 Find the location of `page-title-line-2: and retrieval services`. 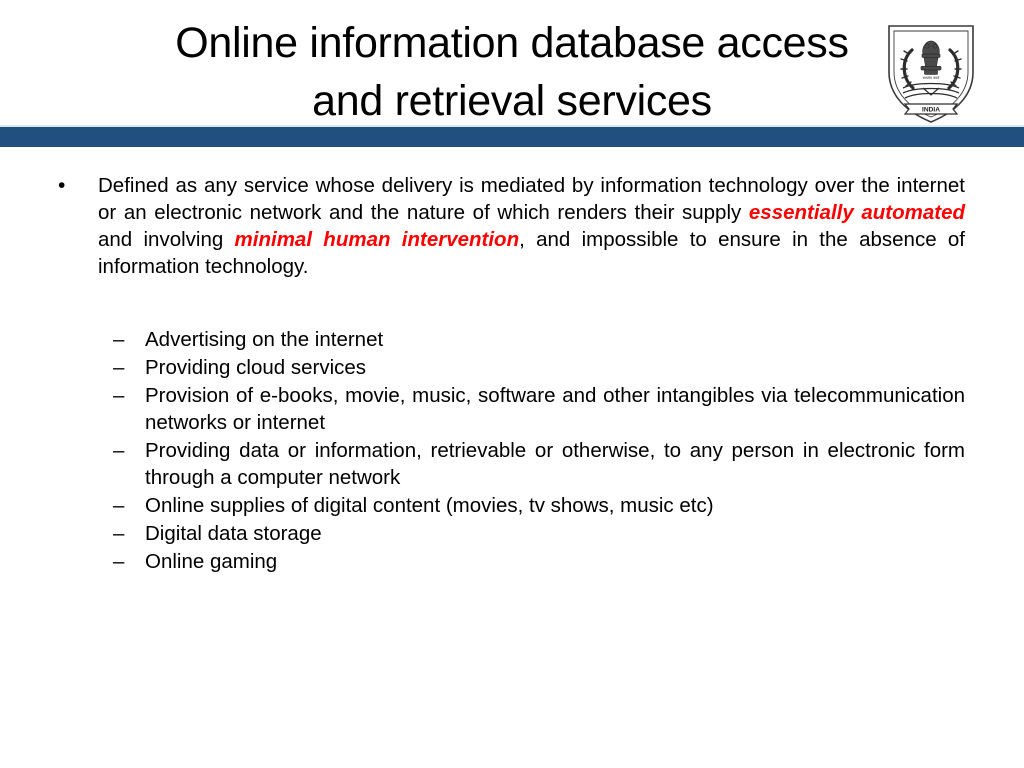

page-title-line-2: and retrieval services is located at coordinates (512, 101).